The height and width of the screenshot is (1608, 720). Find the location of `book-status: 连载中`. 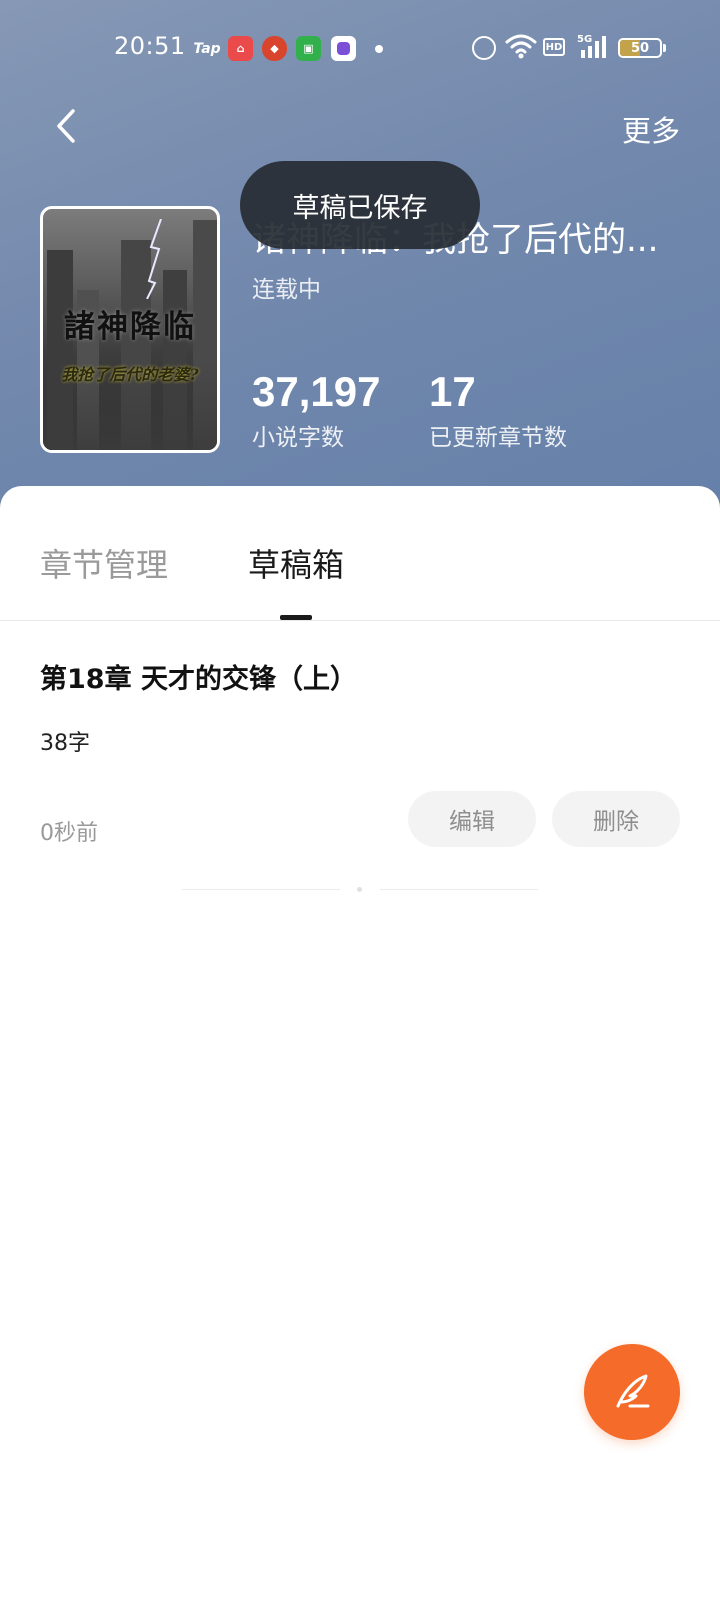

book-status: 连载中 is located at coordinates (286, 290).